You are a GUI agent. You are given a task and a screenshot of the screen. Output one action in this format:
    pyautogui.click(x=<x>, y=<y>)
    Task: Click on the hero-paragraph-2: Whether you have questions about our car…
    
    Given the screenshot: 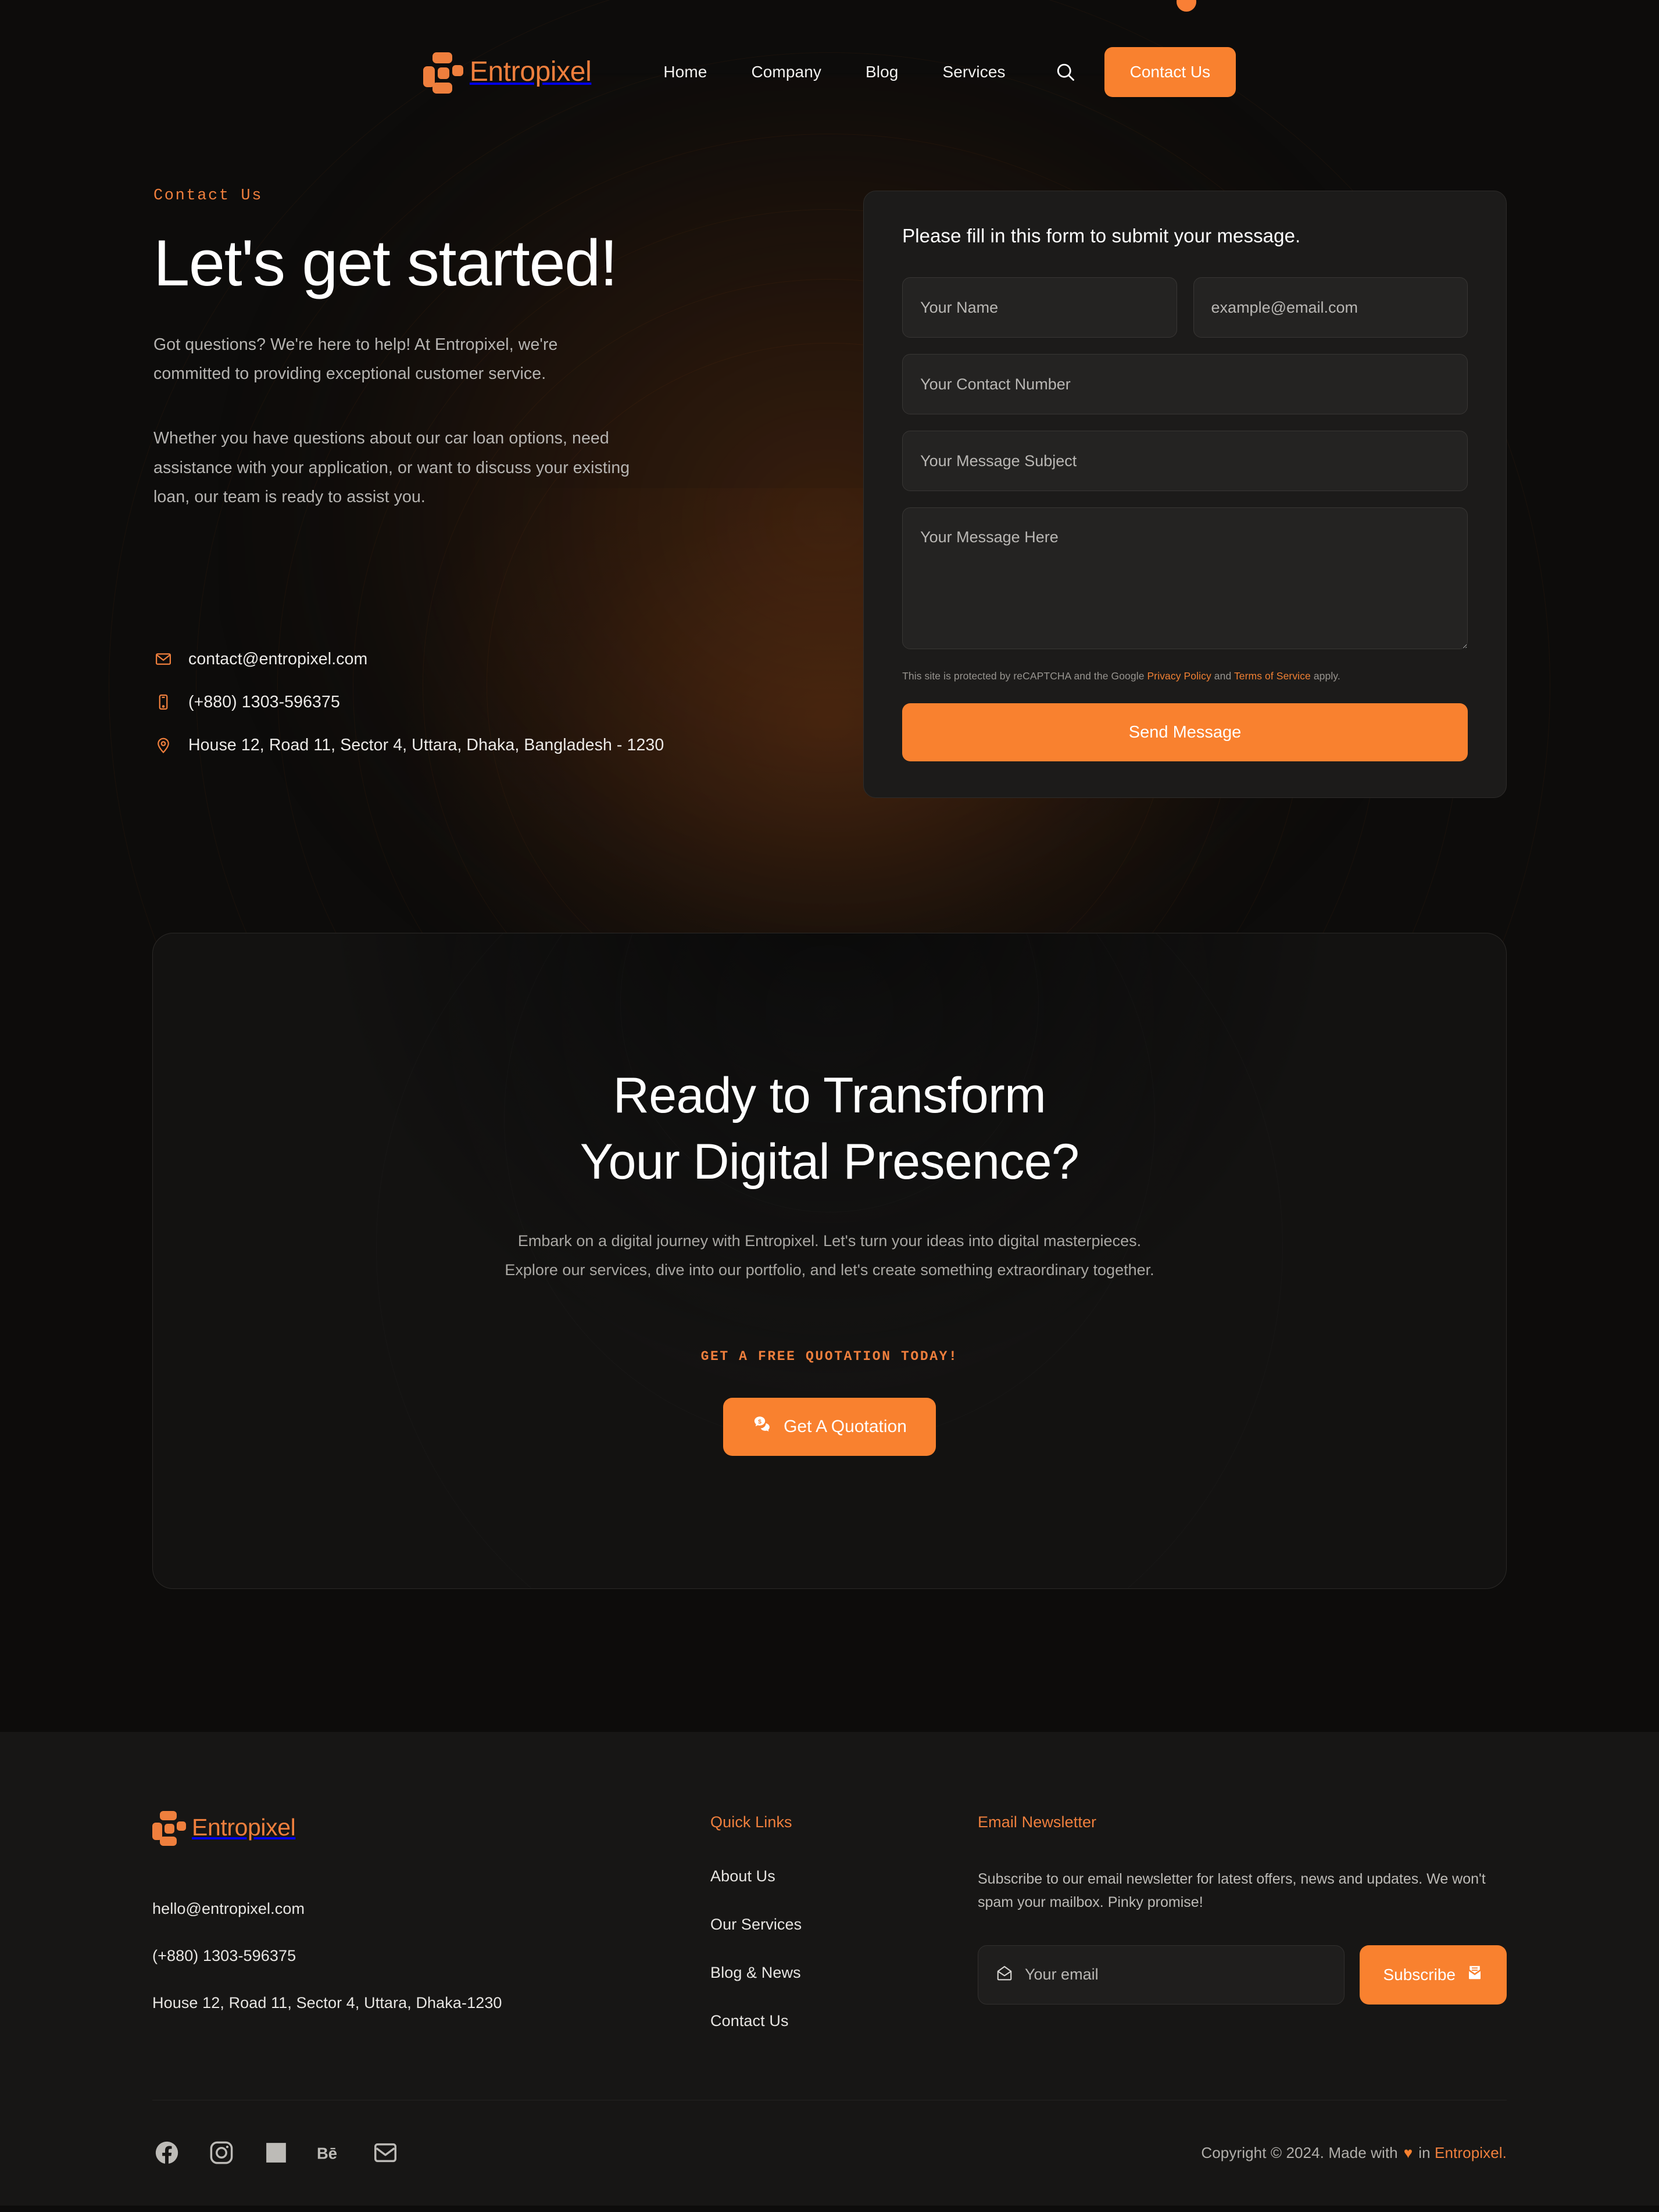 What is the action you would take?
    pyautogui.click(x=391, y=468)
    